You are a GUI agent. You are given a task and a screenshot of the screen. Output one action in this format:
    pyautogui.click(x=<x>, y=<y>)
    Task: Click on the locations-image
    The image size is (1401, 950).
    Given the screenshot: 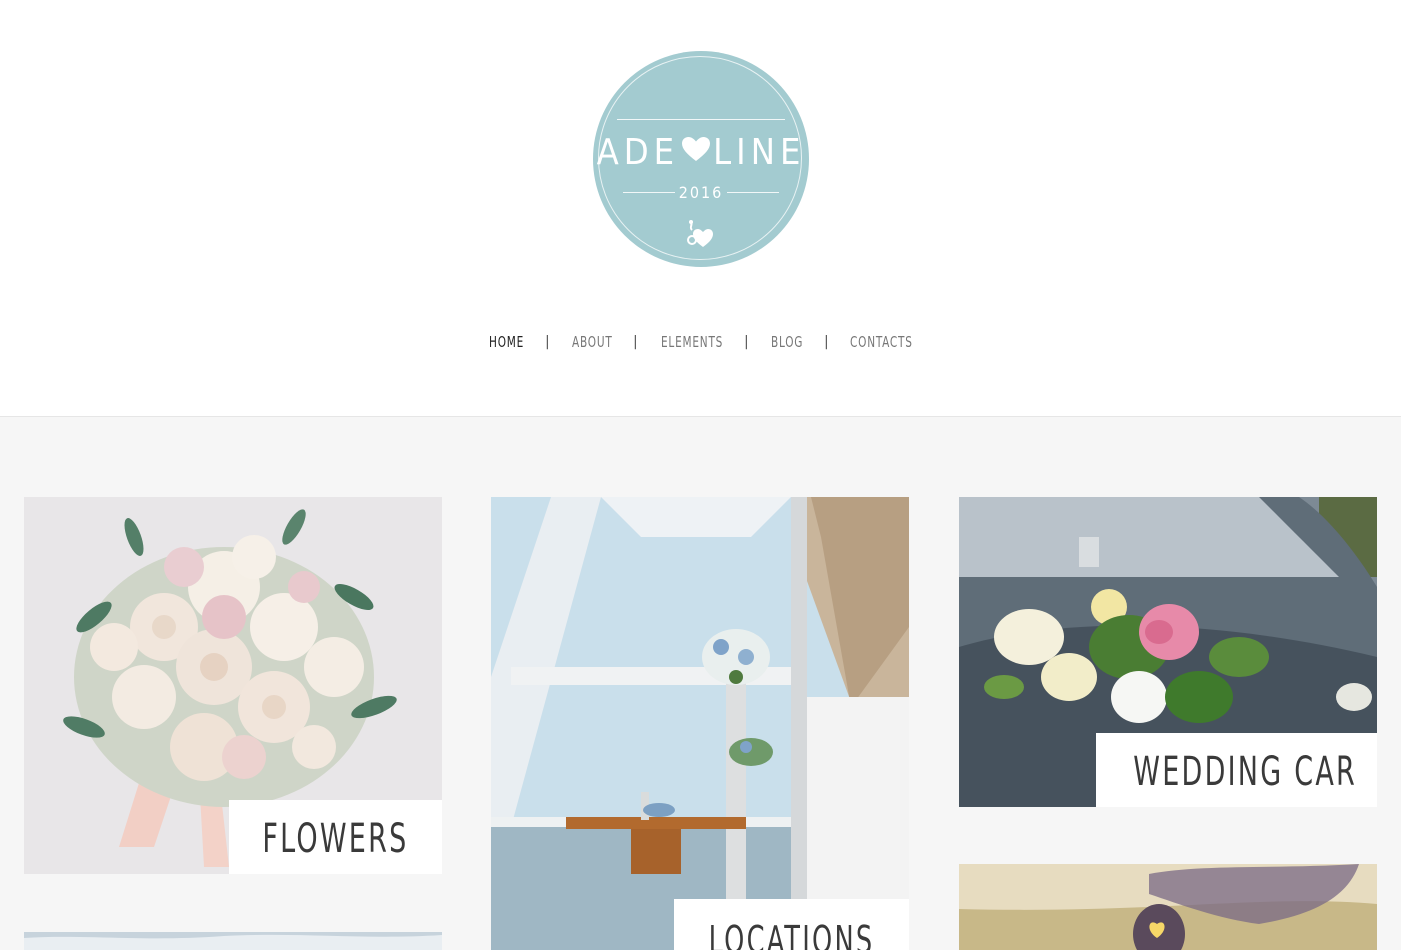 What is the action you would take?
    pyautogui.click(x=700, y=723)
    